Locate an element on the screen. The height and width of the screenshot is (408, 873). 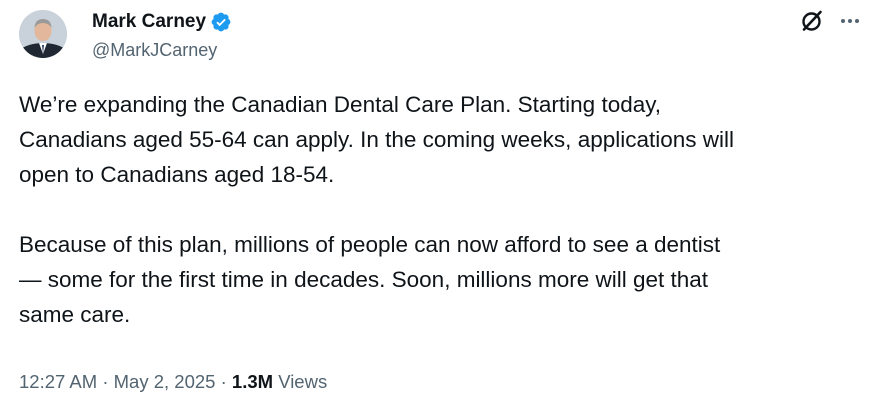
verified-badge-icon is located at coordinates (221, 22).